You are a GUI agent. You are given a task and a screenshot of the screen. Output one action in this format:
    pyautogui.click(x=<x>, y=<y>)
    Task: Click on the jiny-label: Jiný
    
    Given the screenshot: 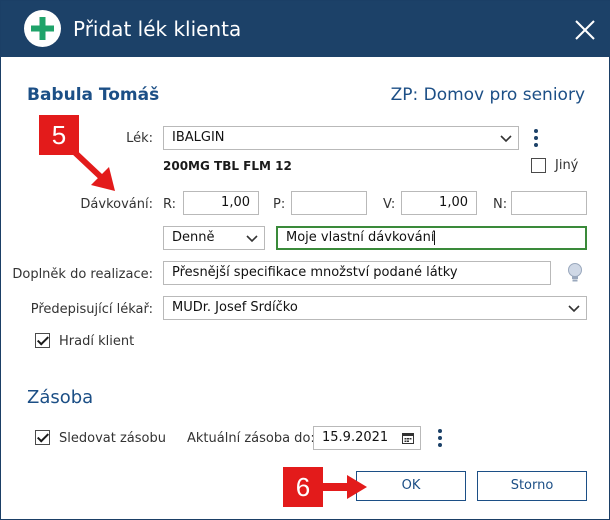 What is the action you would take?
    pyautogui.click(x=567, y=165)
    